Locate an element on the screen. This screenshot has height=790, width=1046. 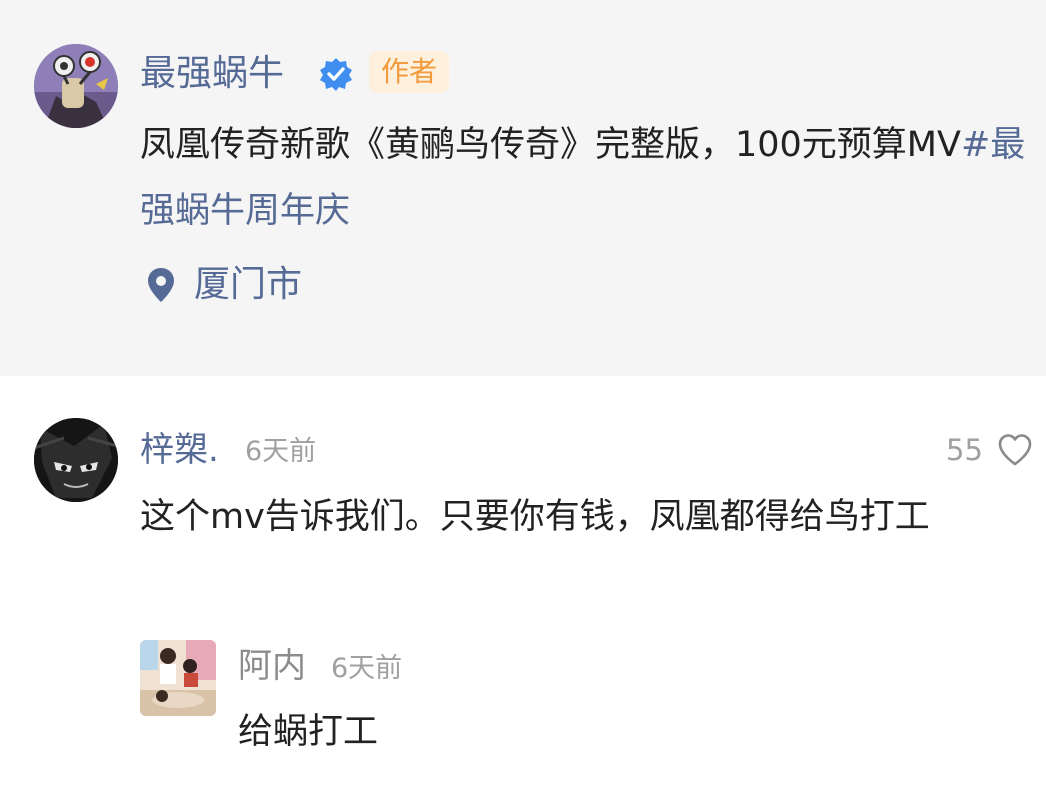
reply-text: 给蜗打工 is located at coordinates (308, 732).